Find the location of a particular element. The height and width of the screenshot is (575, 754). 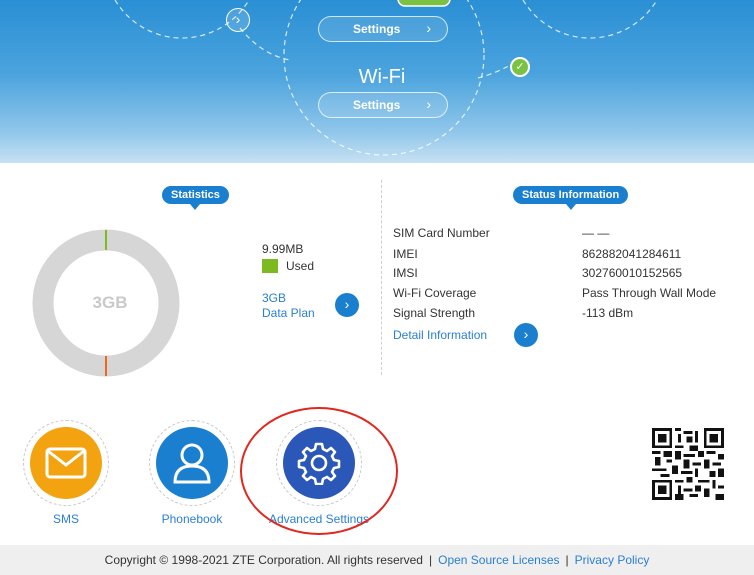

phonebook-app-label: Phonebook is located at coordinates (192, 519).